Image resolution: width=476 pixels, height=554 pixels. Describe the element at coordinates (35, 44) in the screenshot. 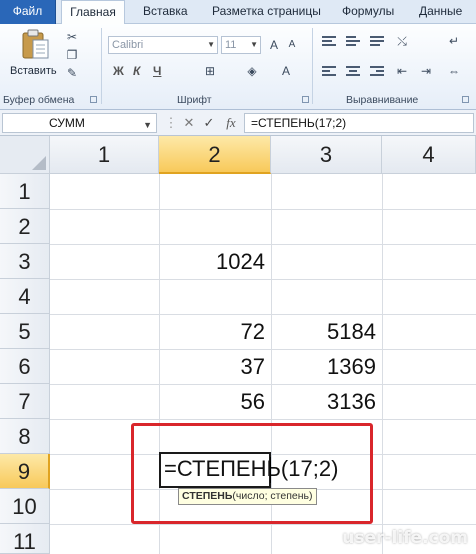

I see `paste-icon` at that location.